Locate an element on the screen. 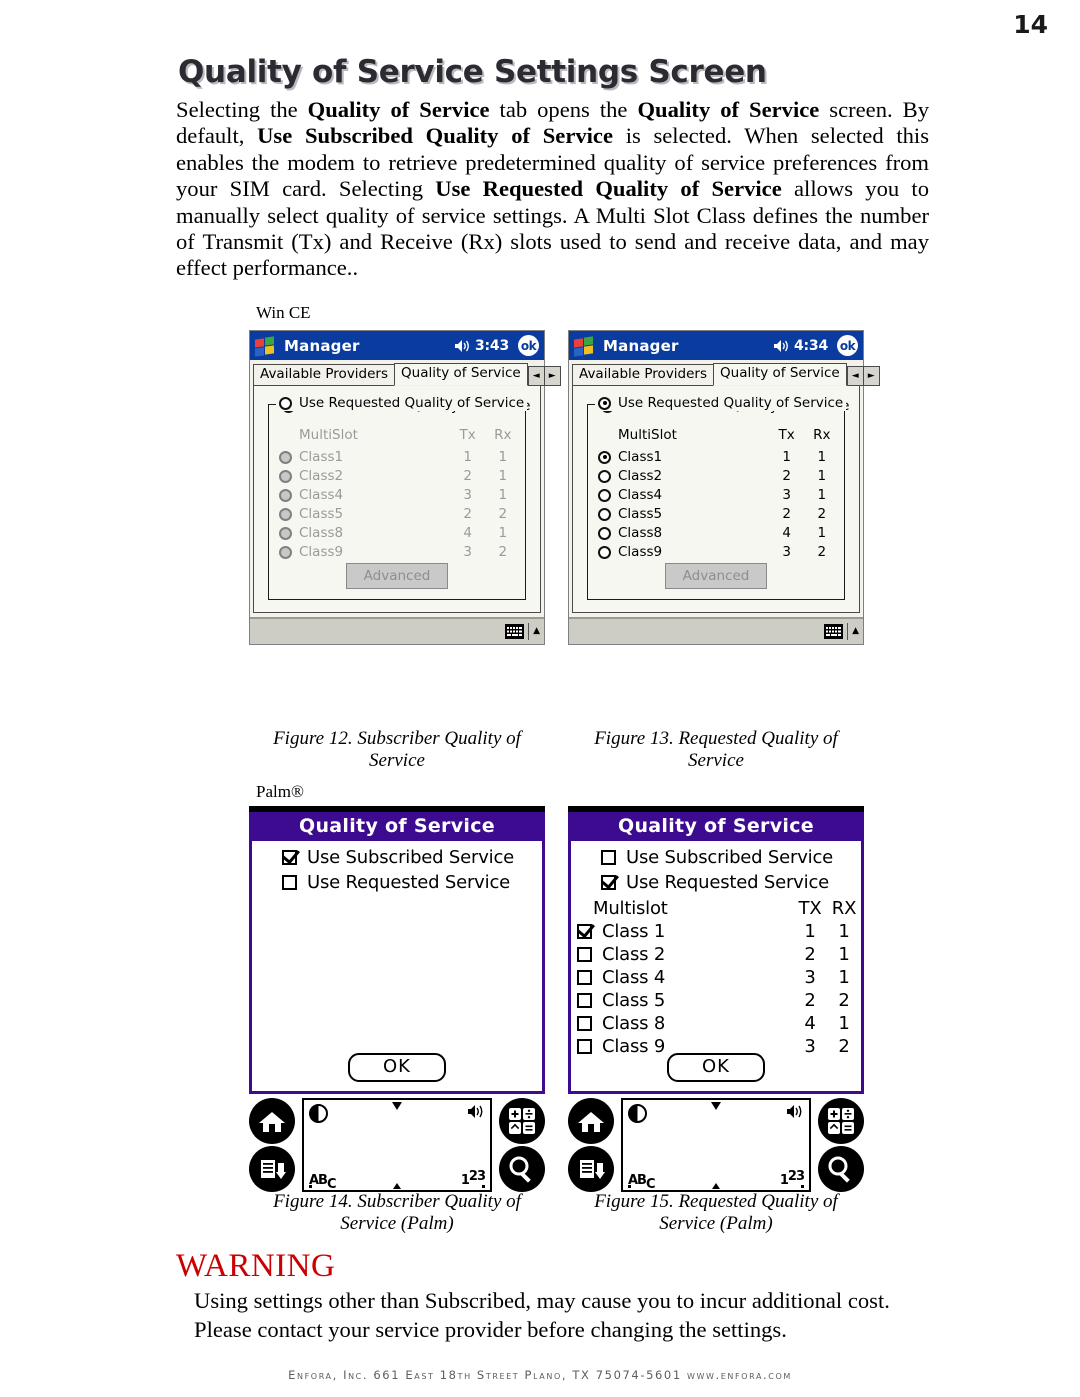 The image size is (1080, 1397). table-row: Class 5 2 2 is located at coordinates (716, 1000).